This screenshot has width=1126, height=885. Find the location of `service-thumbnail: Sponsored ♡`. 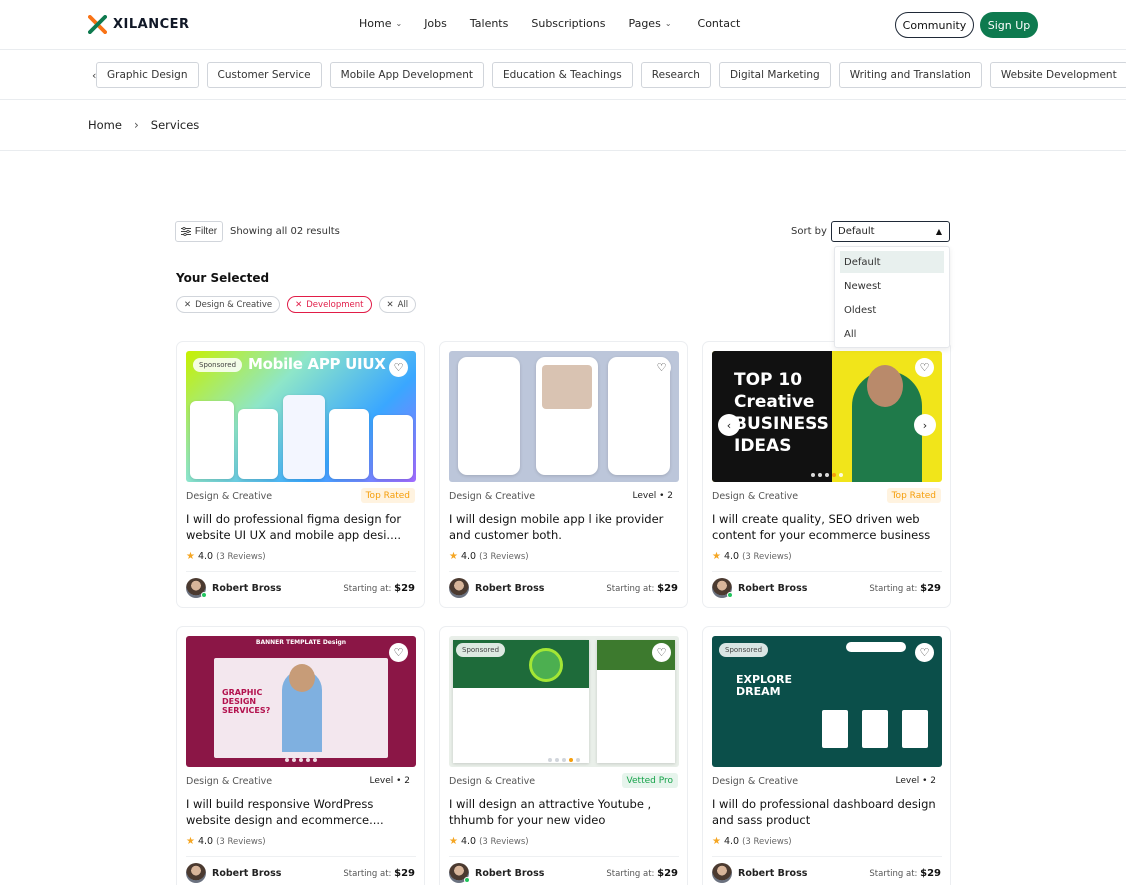

service-thumbnail: Sponsored ♡ is located at coordinates (564, 701).